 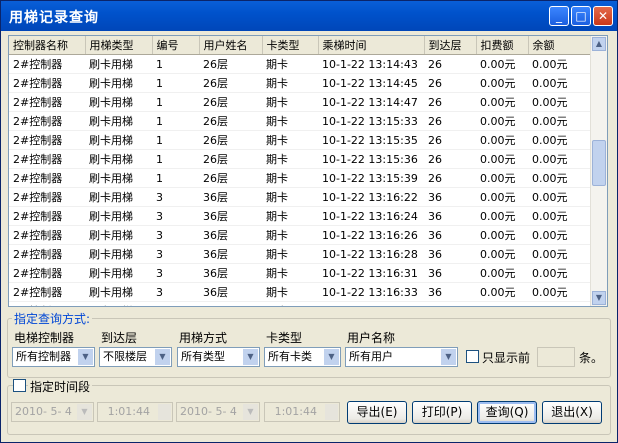 I want to click on column-header: 到达层, so click(x=450, y=45).